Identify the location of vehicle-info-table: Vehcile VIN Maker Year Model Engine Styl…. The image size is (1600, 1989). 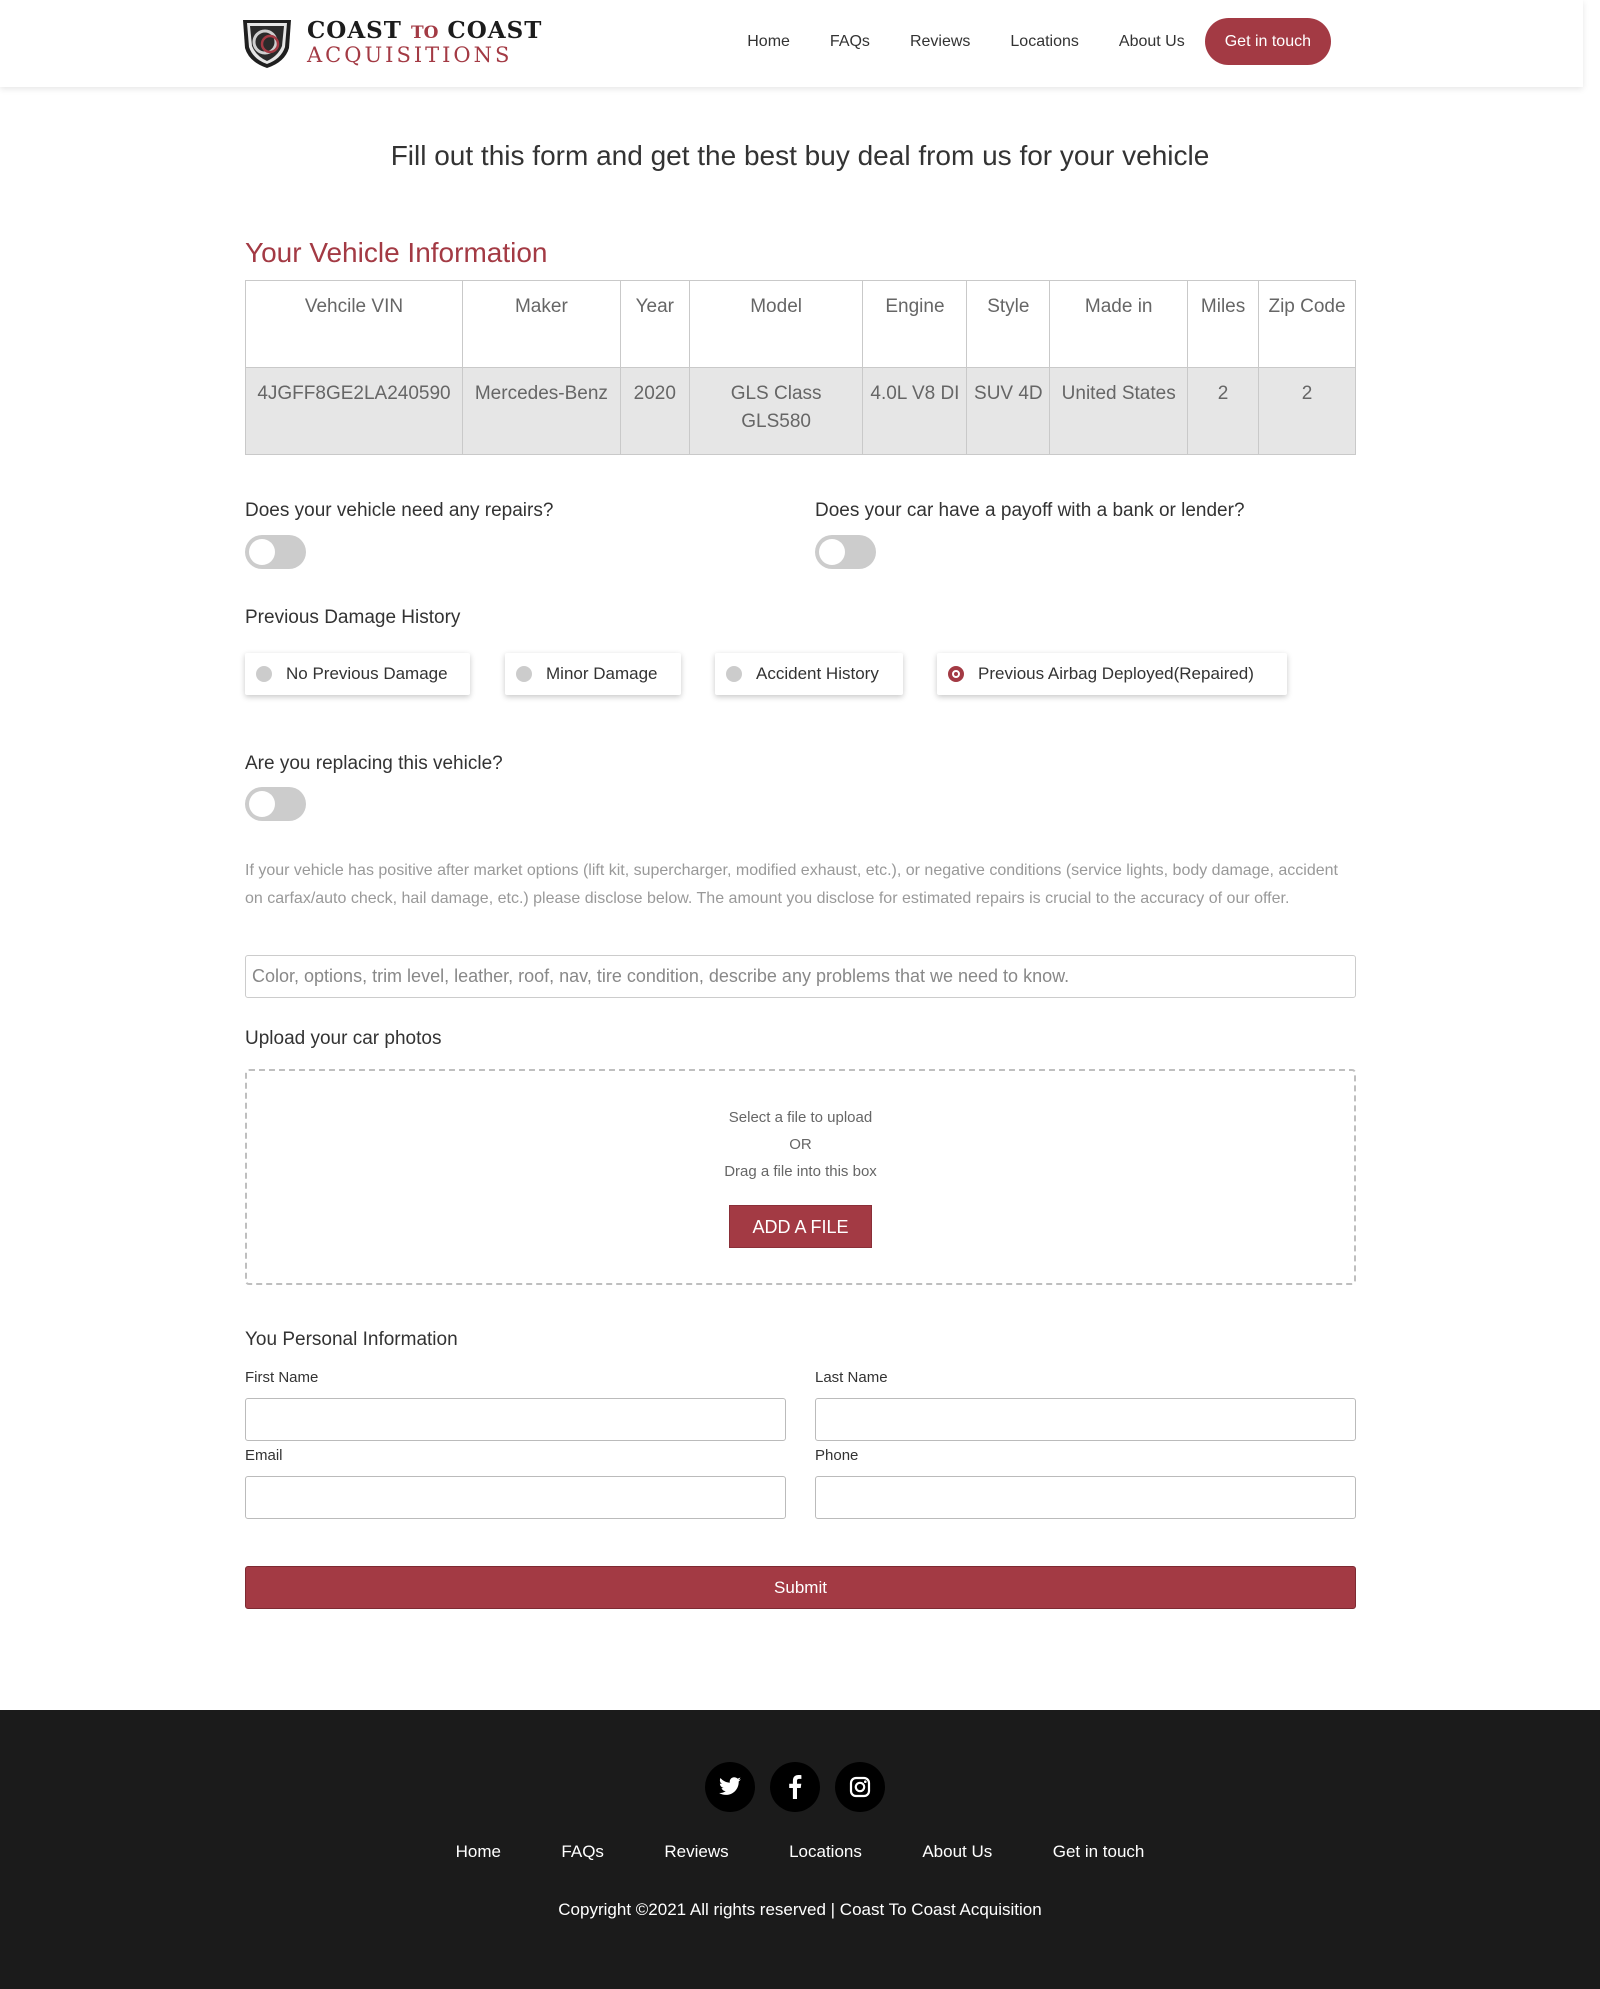
(800, 367).